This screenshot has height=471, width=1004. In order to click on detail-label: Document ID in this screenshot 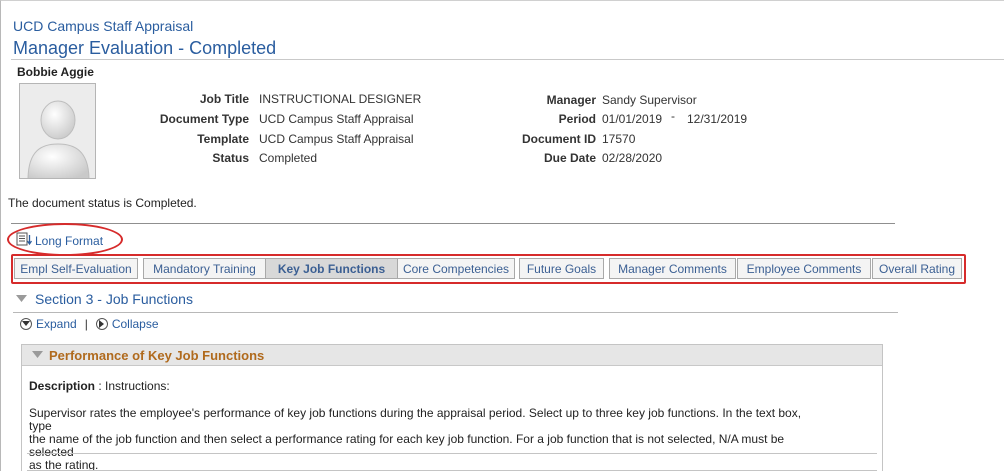, I will do `click(558, 139)`.